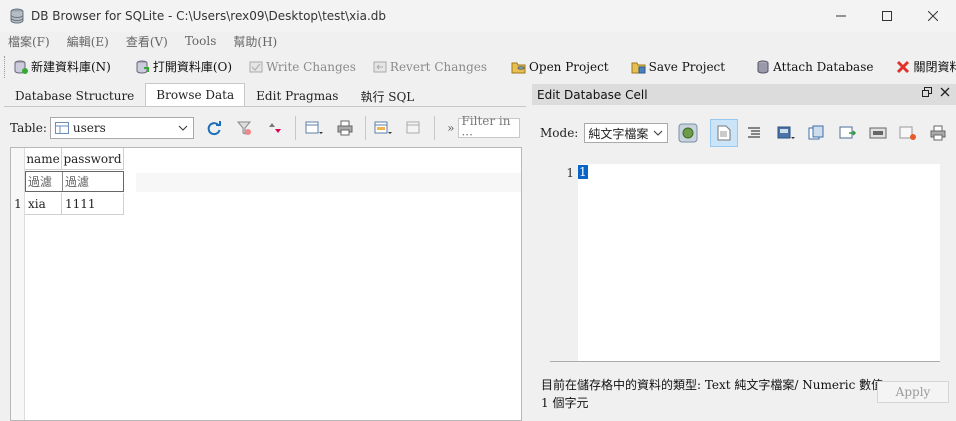 The height and width of the screenshot is (421, 956). Describe the element at coordinates (478, 41) in the screenshot. I see `menu-bar: 檔案(F) 編輯(E) 查看(V) Tools 幫助(H)` at that location.